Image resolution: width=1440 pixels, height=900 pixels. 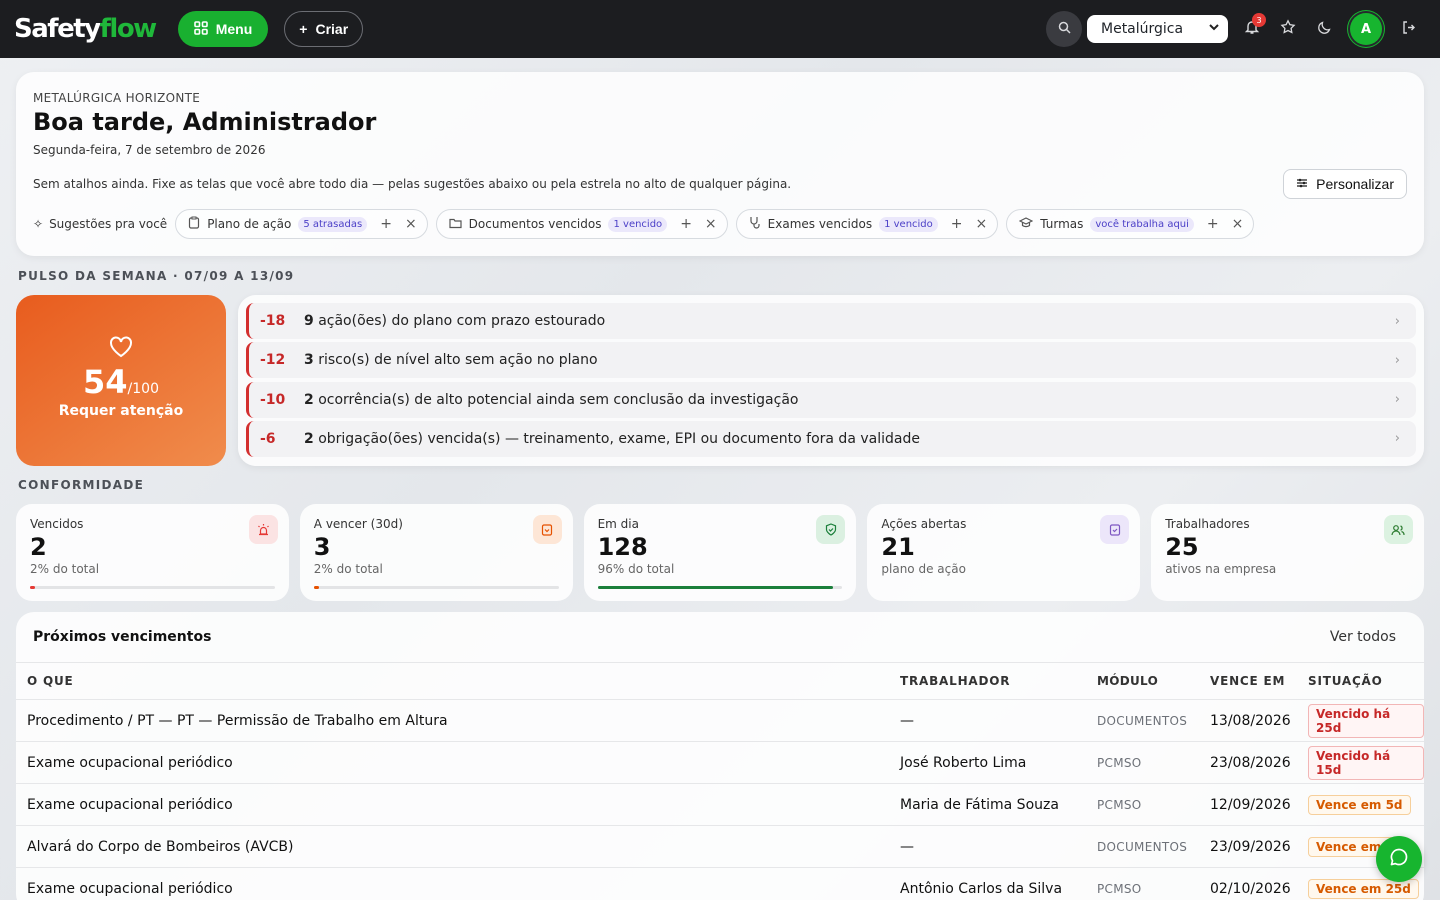 What do you see at coordinates (1408, 29) in the screenshot?
I see `logout-button` at bounding box center [1408, 29].